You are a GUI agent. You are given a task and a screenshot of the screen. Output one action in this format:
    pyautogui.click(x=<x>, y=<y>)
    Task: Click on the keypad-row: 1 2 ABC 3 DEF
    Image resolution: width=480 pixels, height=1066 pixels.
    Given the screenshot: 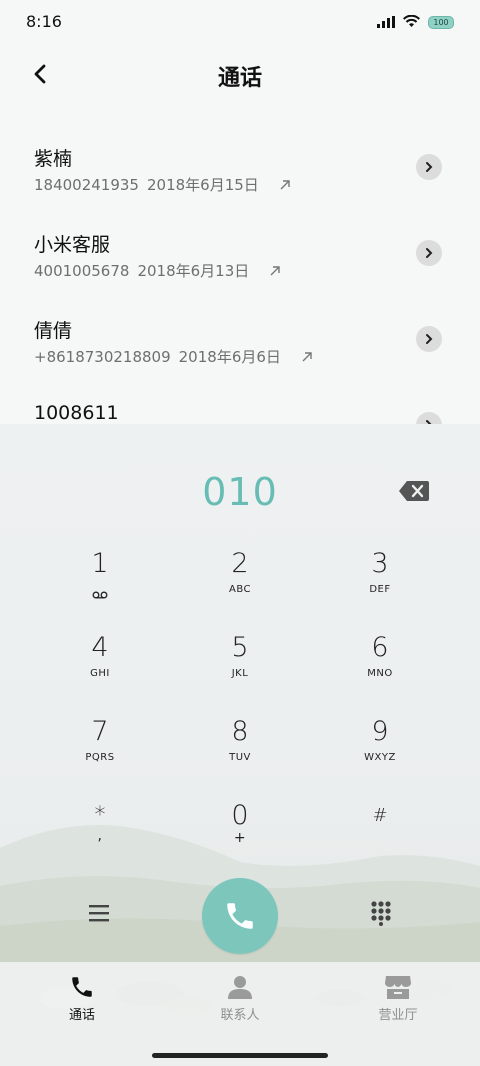 What is the action you would take?
    pyautogui.click(x=240, y=590)
    